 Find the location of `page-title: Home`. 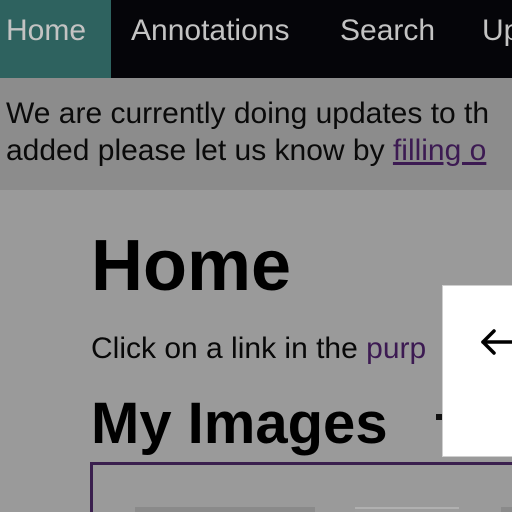

page-title: Home is located at coordinates (191, 266).